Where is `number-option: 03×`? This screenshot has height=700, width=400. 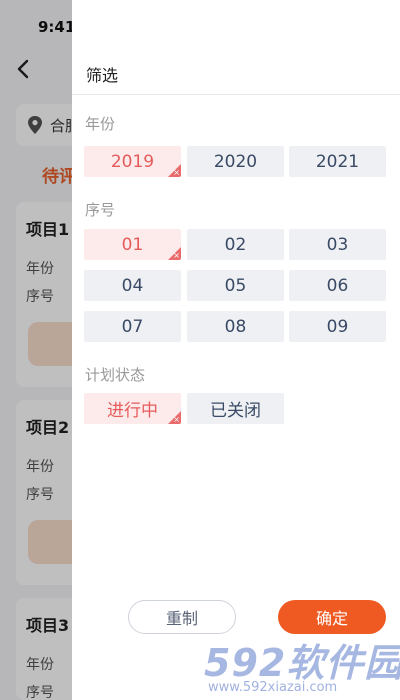 number-option: 03× is located at coordinates (337, 244).